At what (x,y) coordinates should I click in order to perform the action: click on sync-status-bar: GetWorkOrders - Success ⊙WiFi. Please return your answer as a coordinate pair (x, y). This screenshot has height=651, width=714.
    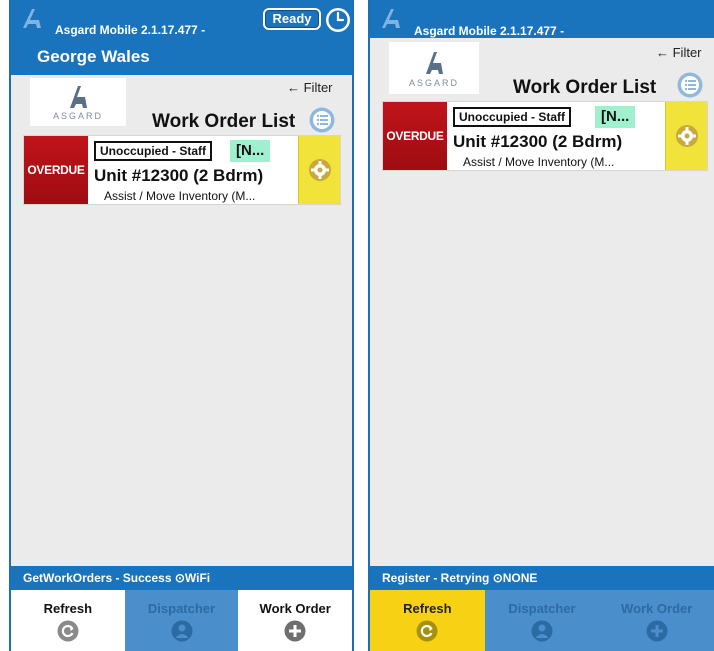
    Looking at the image, I should click on (181, 578).